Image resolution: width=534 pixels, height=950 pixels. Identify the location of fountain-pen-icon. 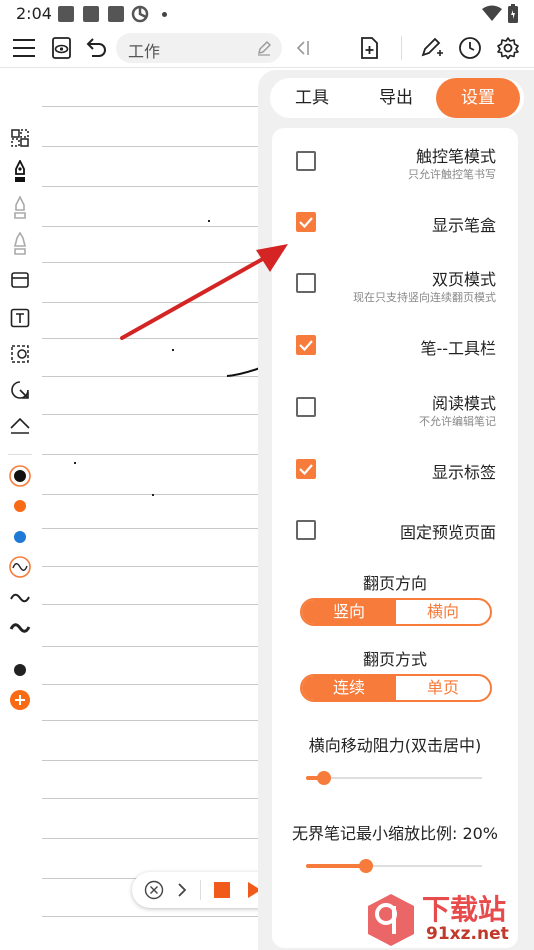
(20, 172).